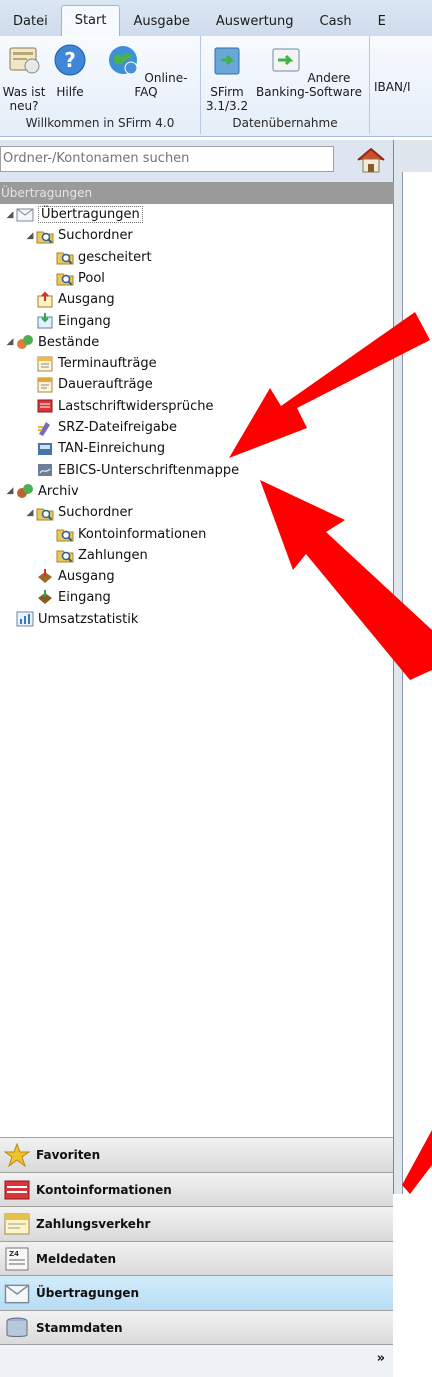 This screenshot has height=1377, width=432. Describe the element at coordinates (146, 70) in the screenshot. I see `online-faq-button: Online-FAQ` at that location.